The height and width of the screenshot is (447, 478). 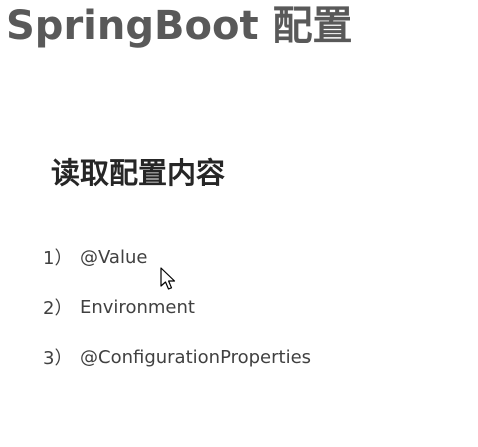 What do you see at coordinates (177, 257) in the screenshot?
I see `list-item: 1） @Value` at bounding box center [177, 257].